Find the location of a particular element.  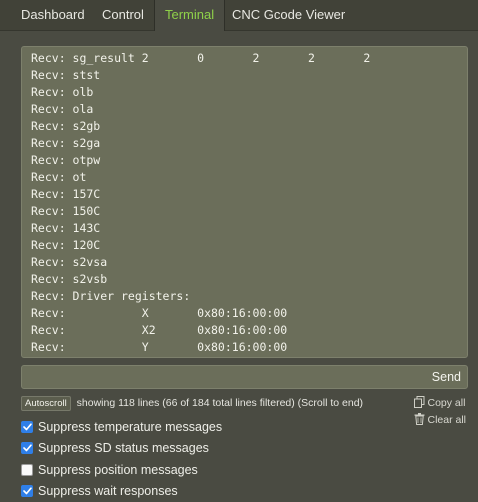

suppress-sd-status-option: Suppress SD status messages is located at coordinates (121, 449).